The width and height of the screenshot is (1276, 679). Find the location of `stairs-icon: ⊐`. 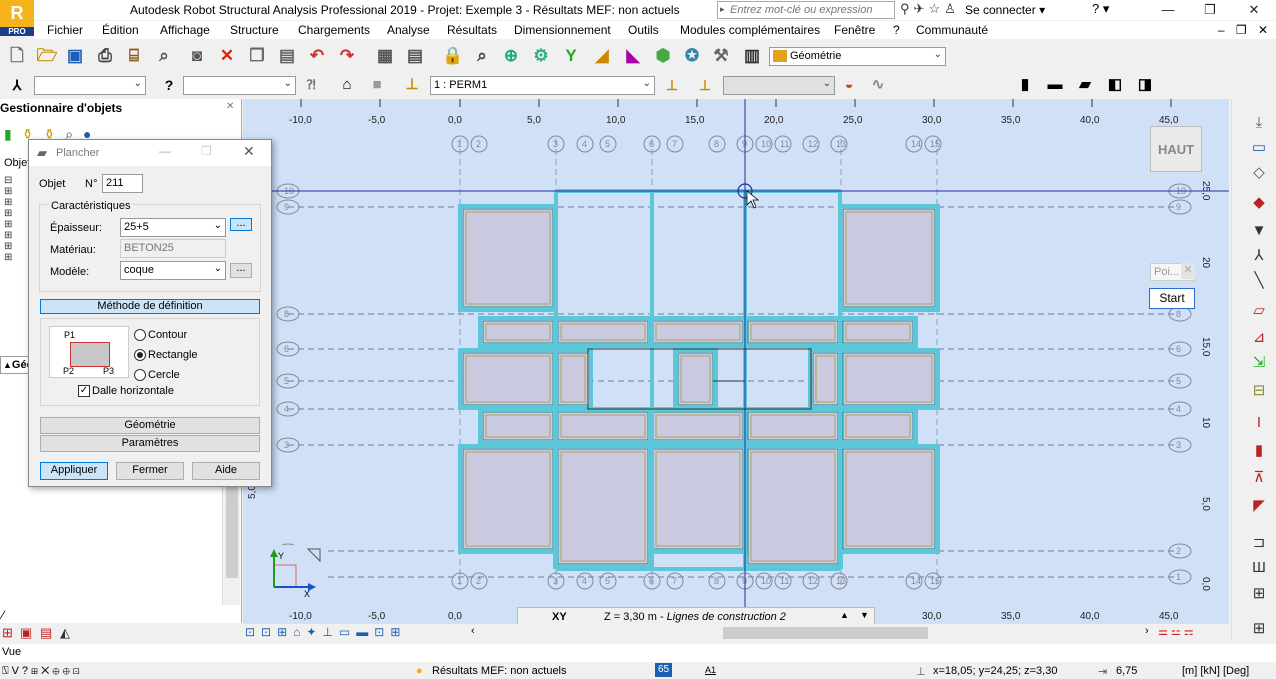

stairs-icon: ⊐ is located at coordinates (1259, 543).